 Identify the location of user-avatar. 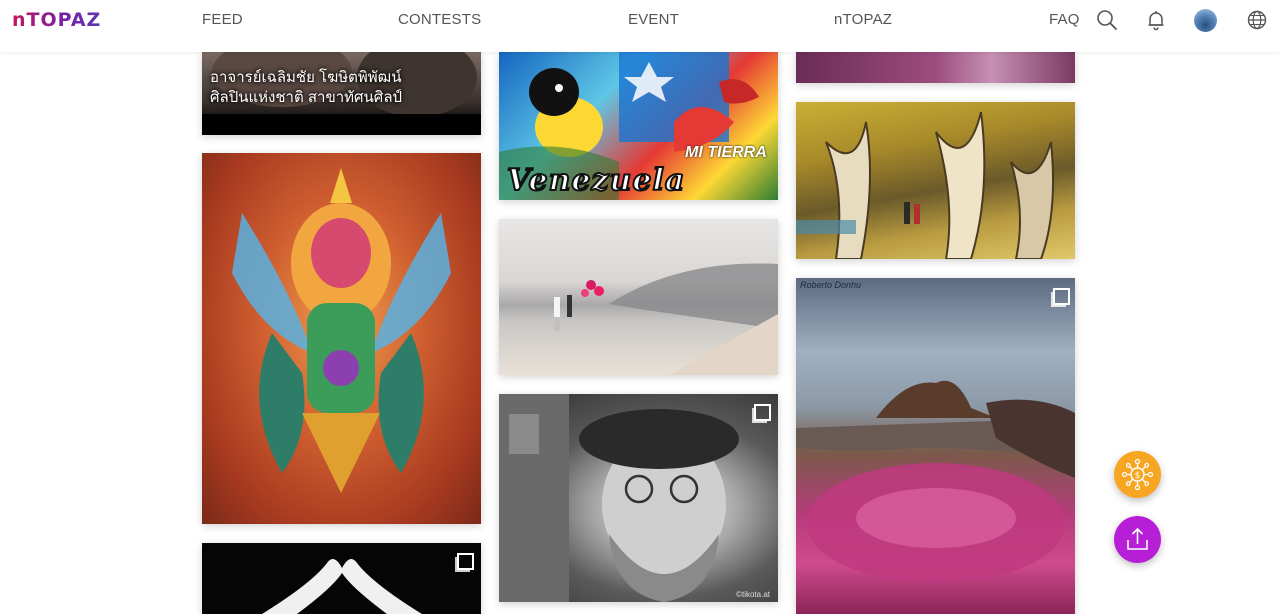
(1205, 20).